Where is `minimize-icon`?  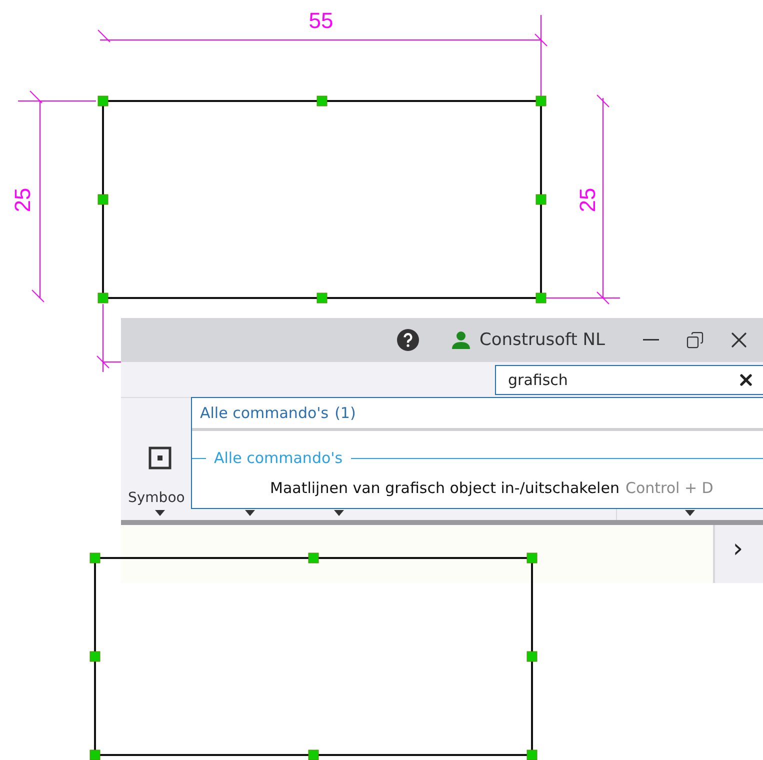 minimize-icon is located at coordinates (651, 340).